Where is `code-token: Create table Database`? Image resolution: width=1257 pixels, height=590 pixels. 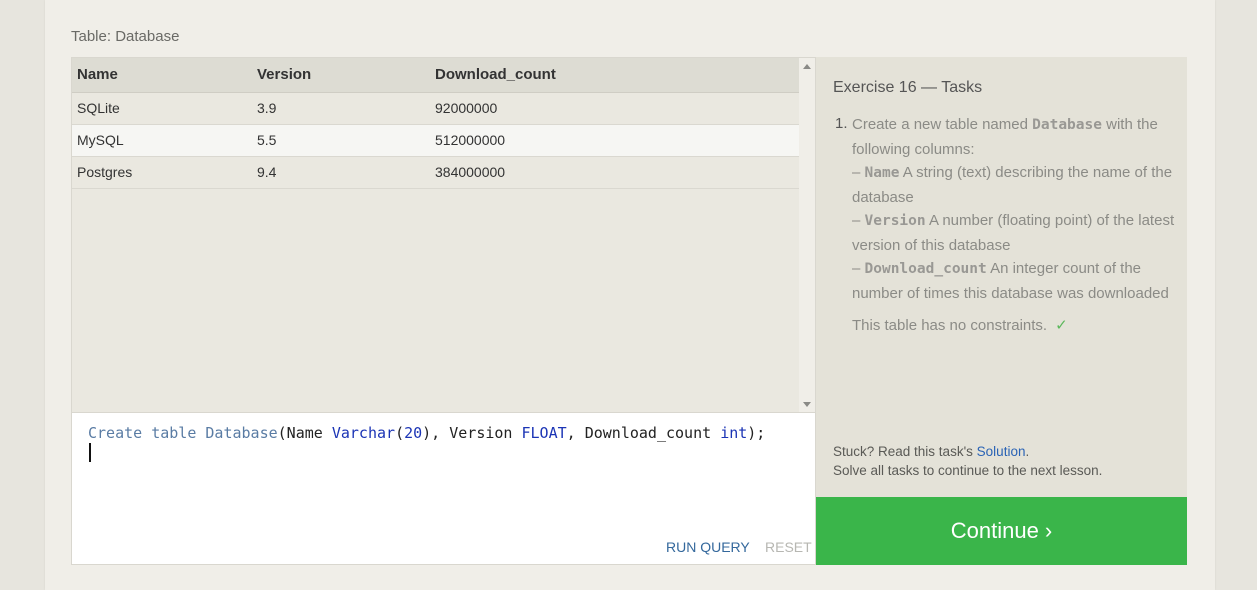
code-token: Create table Database is located at coordinates (183, 433).